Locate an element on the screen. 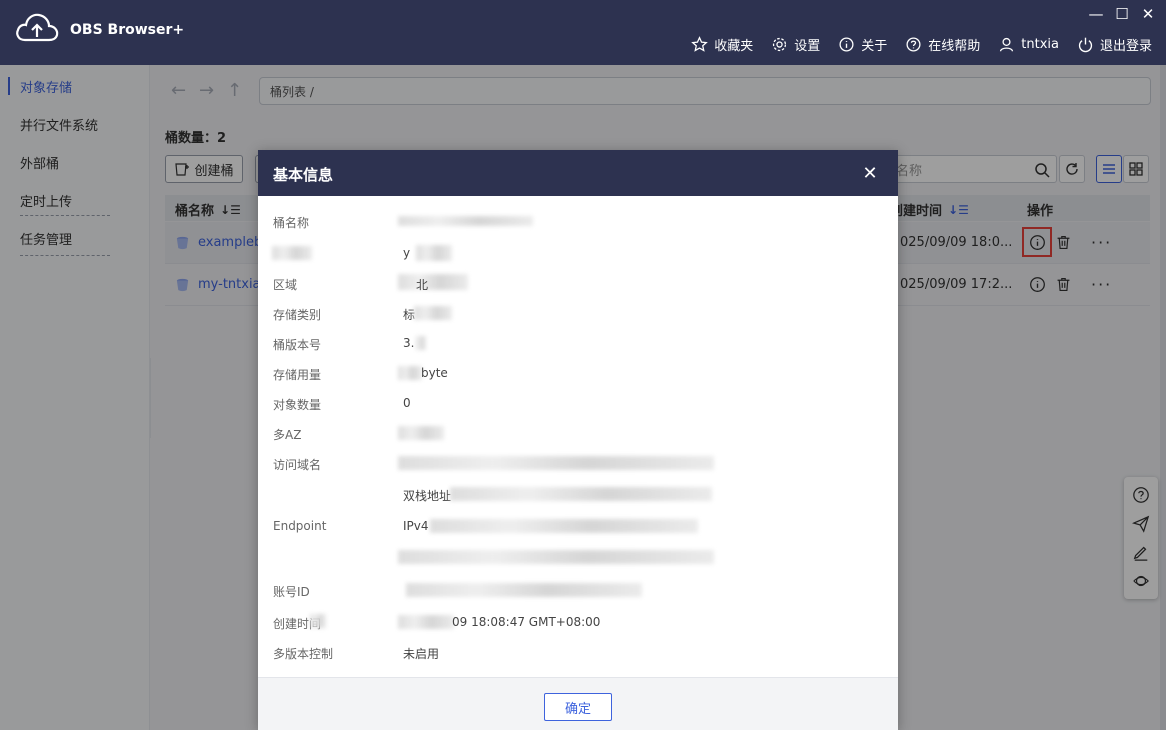 This screenshot has height=730, width=1166. value-created-time: 09 18:08:47 GMT+08:00 is located at coordinates (526, 622).